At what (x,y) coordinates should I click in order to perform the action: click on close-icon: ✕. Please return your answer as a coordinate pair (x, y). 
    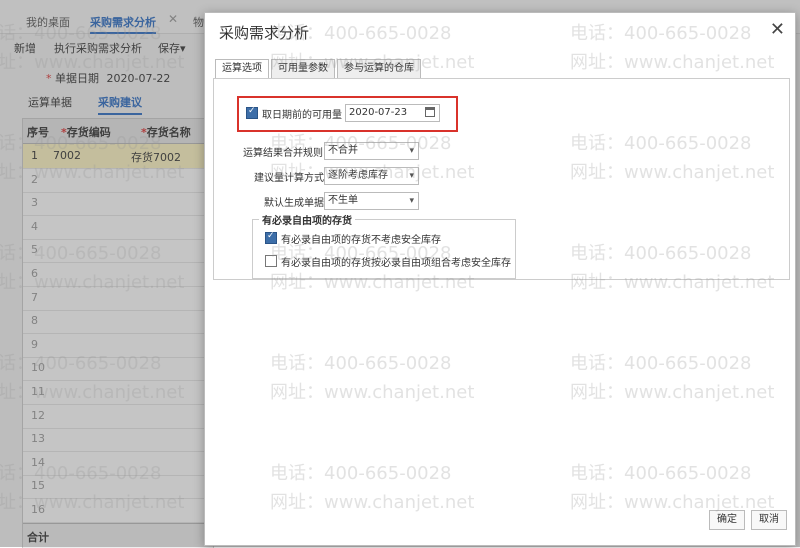
    Looking at the image, I should click on (777, 29).